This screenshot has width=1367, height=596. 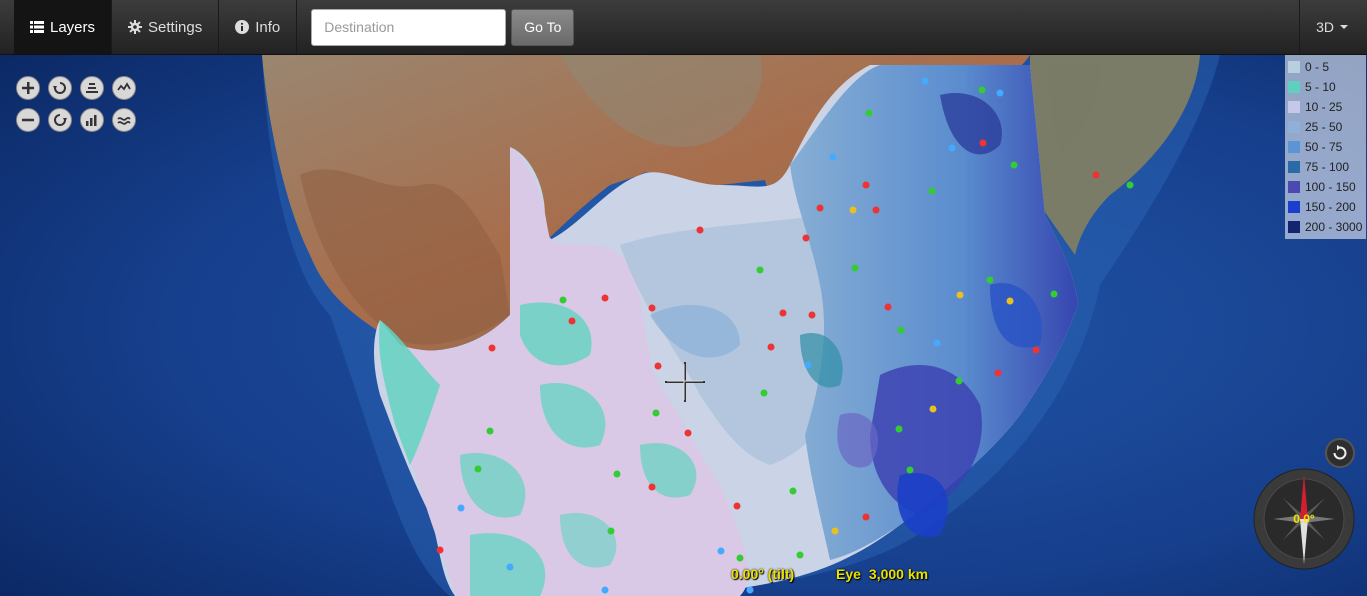 I want to click on legend-item: 100 - 150, so click(x=1325, y=187).